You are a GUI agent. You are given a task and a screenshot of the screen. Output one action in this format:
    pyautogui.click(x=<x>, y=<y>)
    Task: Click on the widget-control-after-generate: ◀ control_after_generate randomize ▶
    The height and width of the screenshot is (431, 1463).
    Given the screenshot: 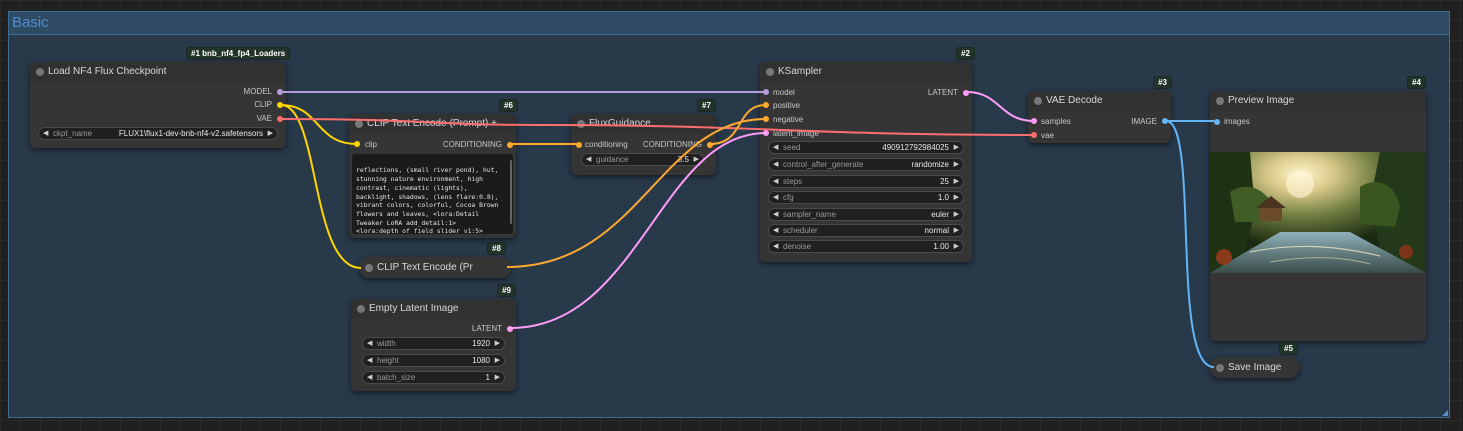 What is the action you would take?
    pyautogui.click(x=866, y=164)
    